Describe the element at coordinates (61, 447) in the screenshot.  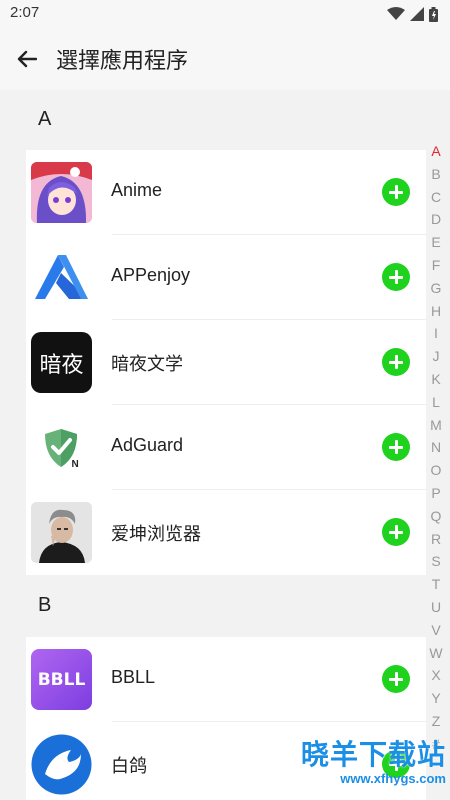
I see `adguard-shield-icon: N` at that location.